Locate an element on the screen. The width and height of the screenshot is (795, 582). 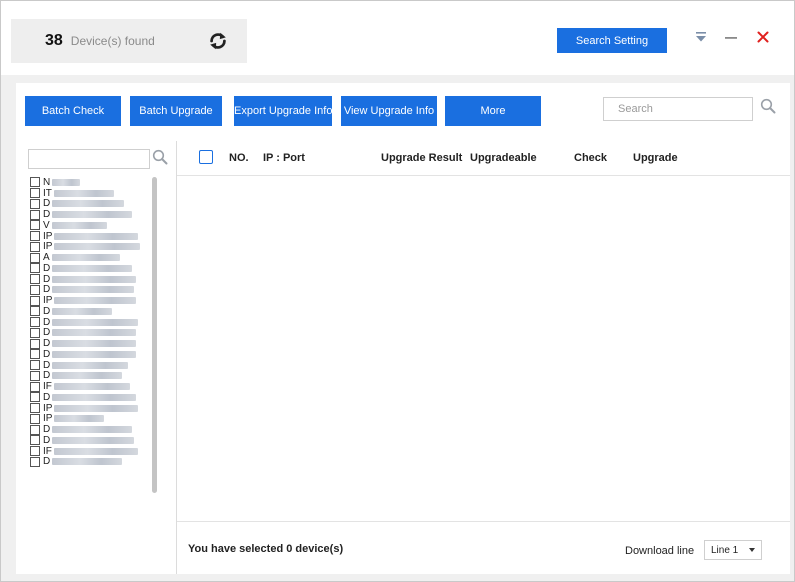
device-list-item: N is located at coordinates (91, 182).